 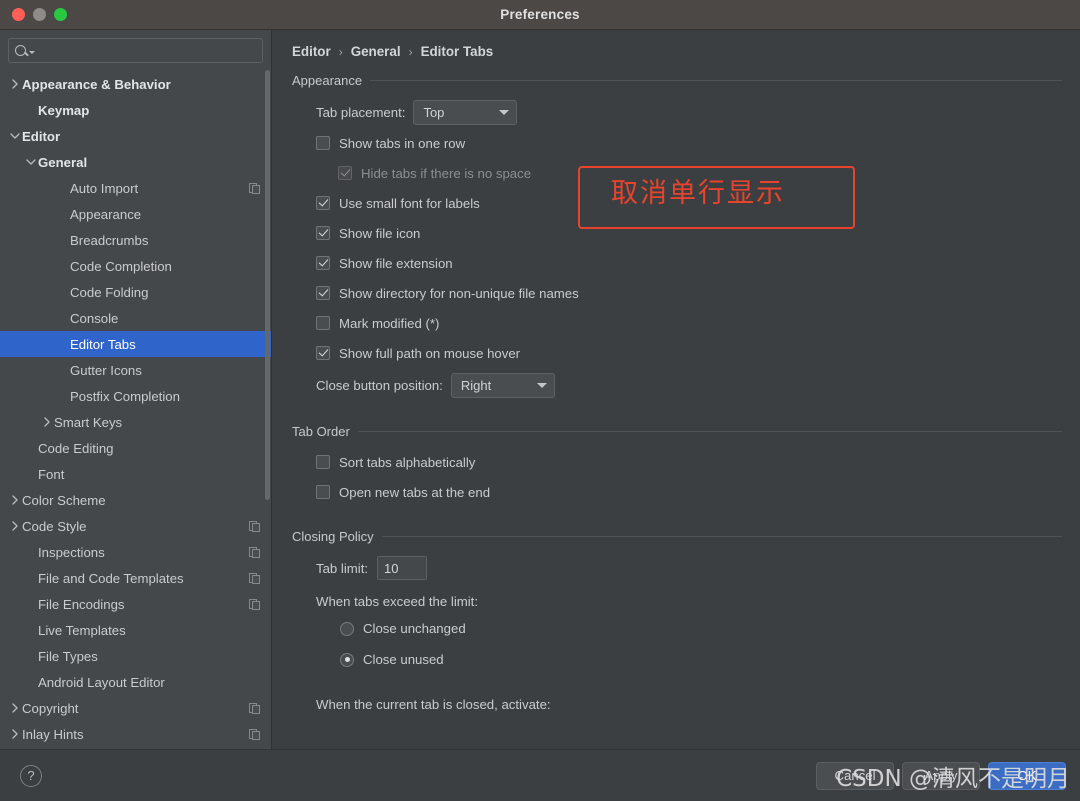 What do you see at coordinates (135, 500) in the screenshot?
I see `sidebar-item-color-scheme: Color Scheme` at bounding box center [135, 500].